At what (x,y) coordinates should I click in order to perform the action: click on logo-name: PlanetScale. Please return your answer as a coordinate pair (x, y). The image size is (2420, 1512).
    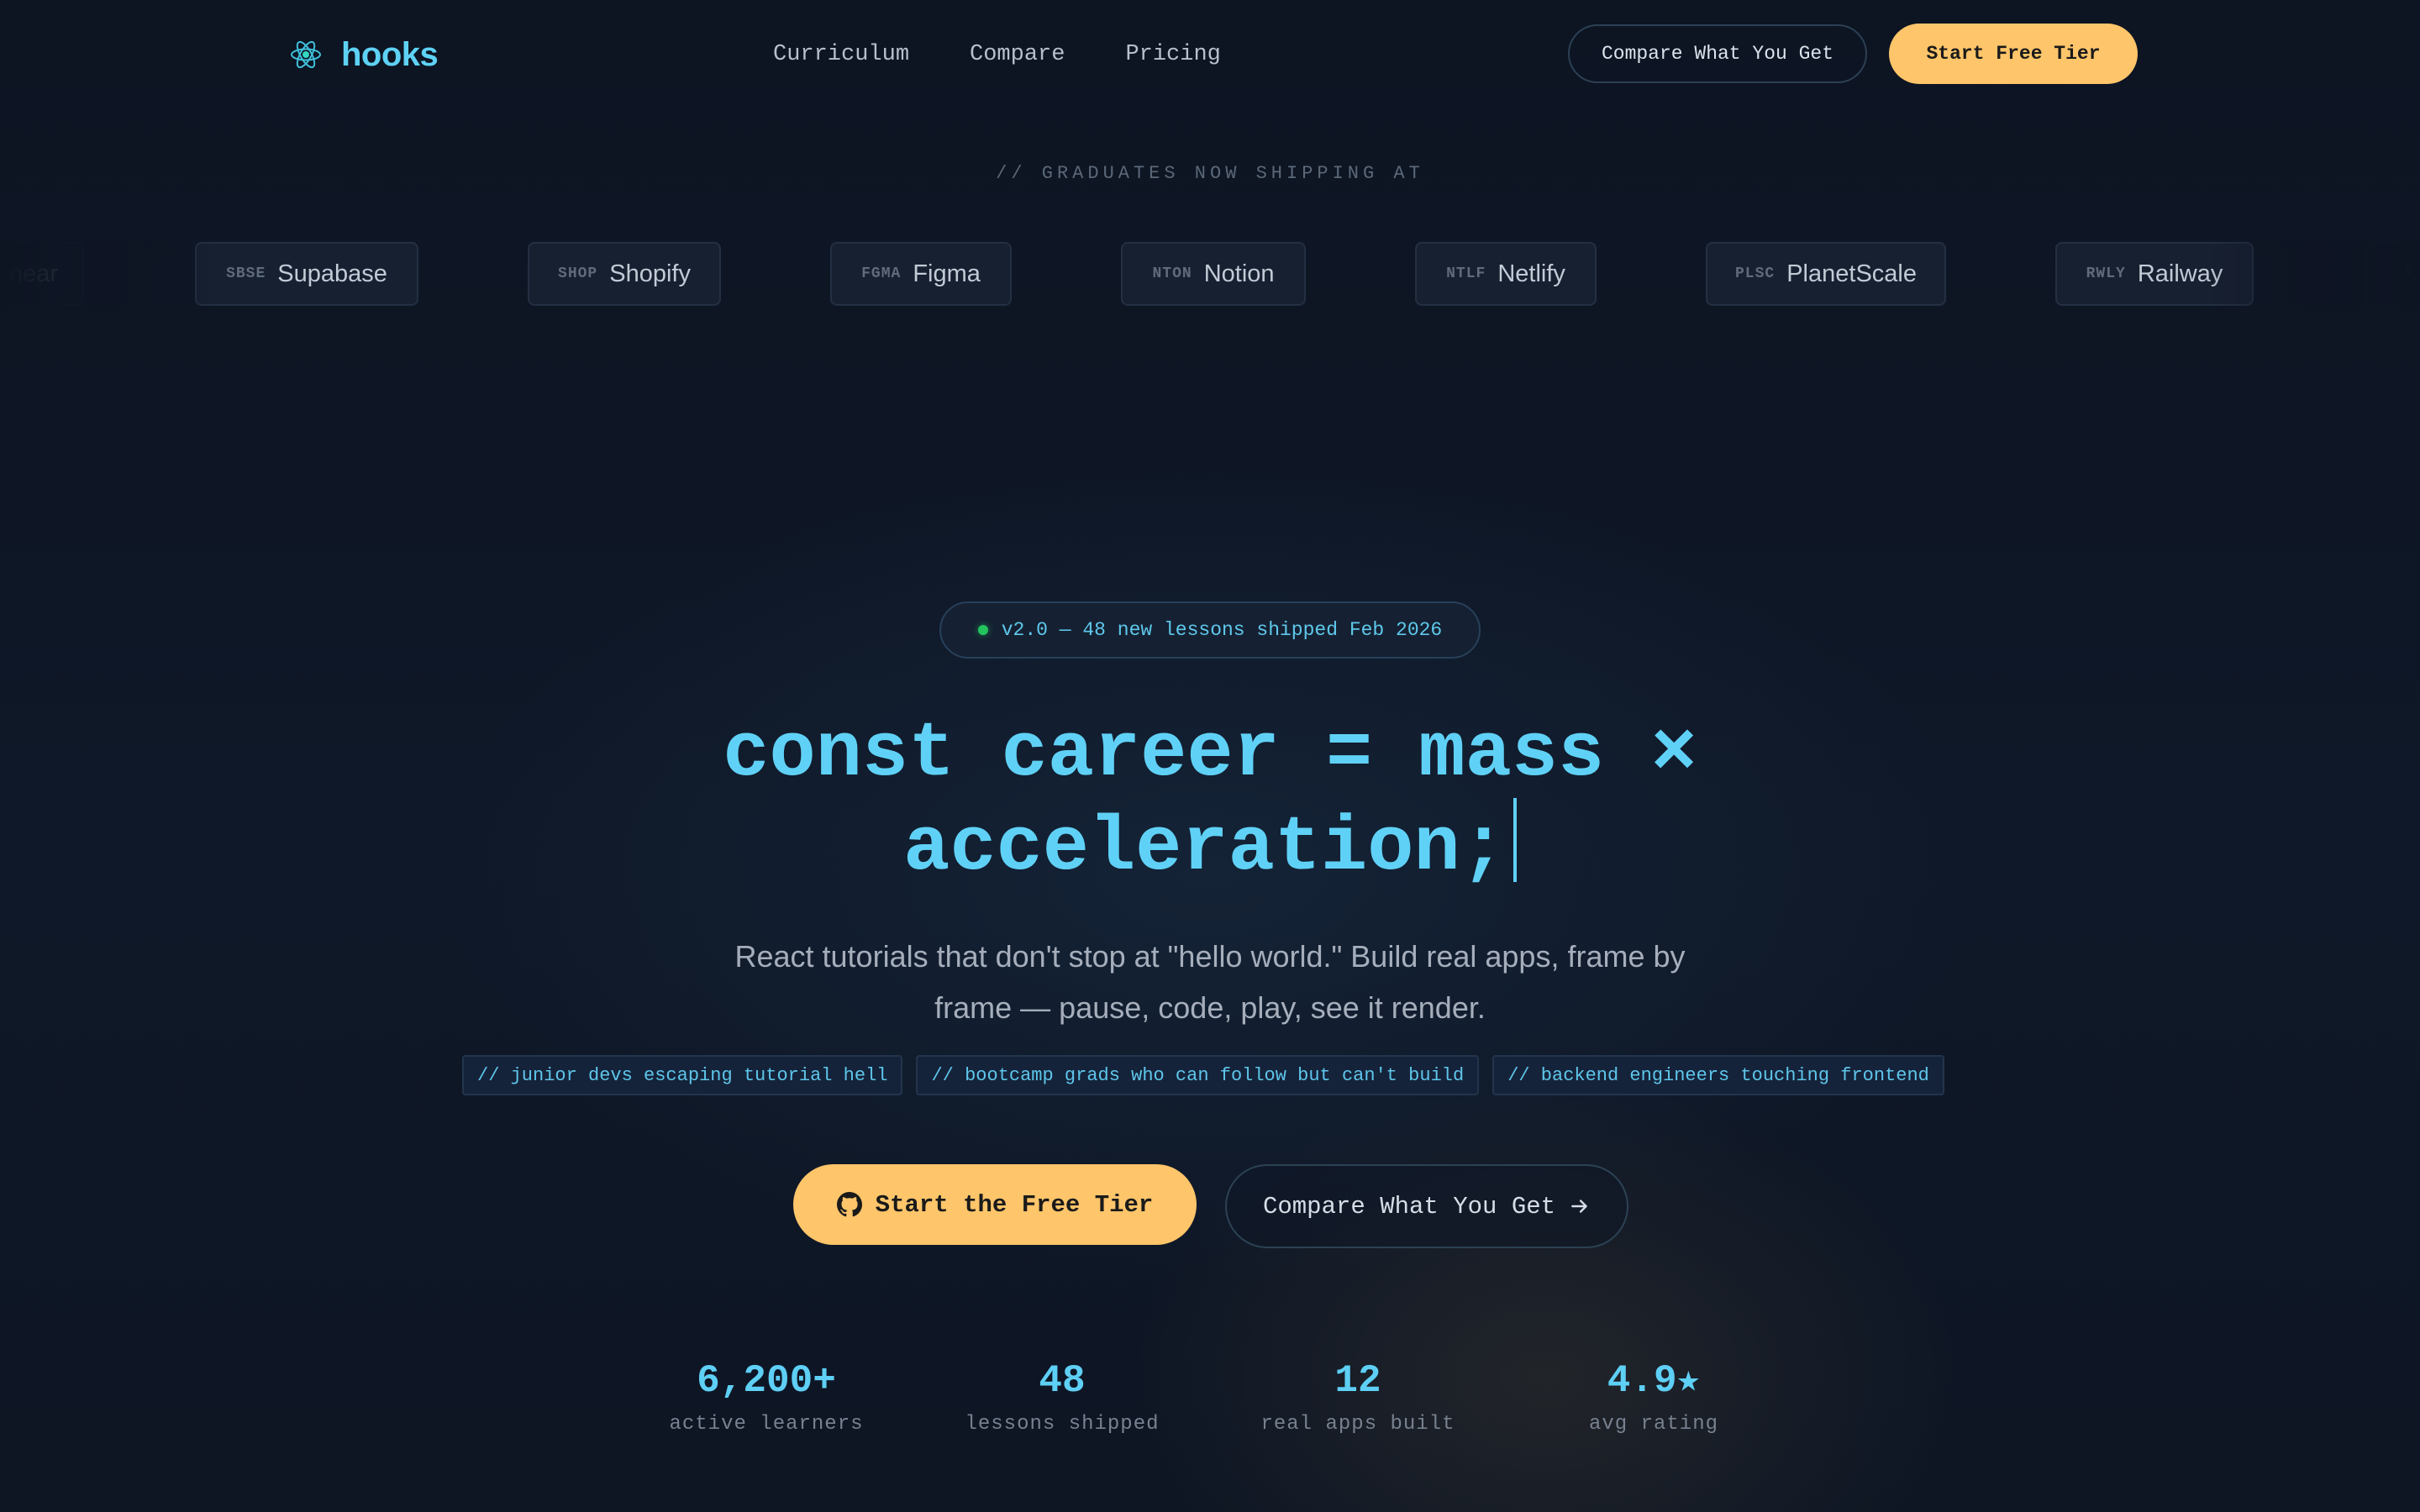
    Looking at the image, I should click on (1852, 273).